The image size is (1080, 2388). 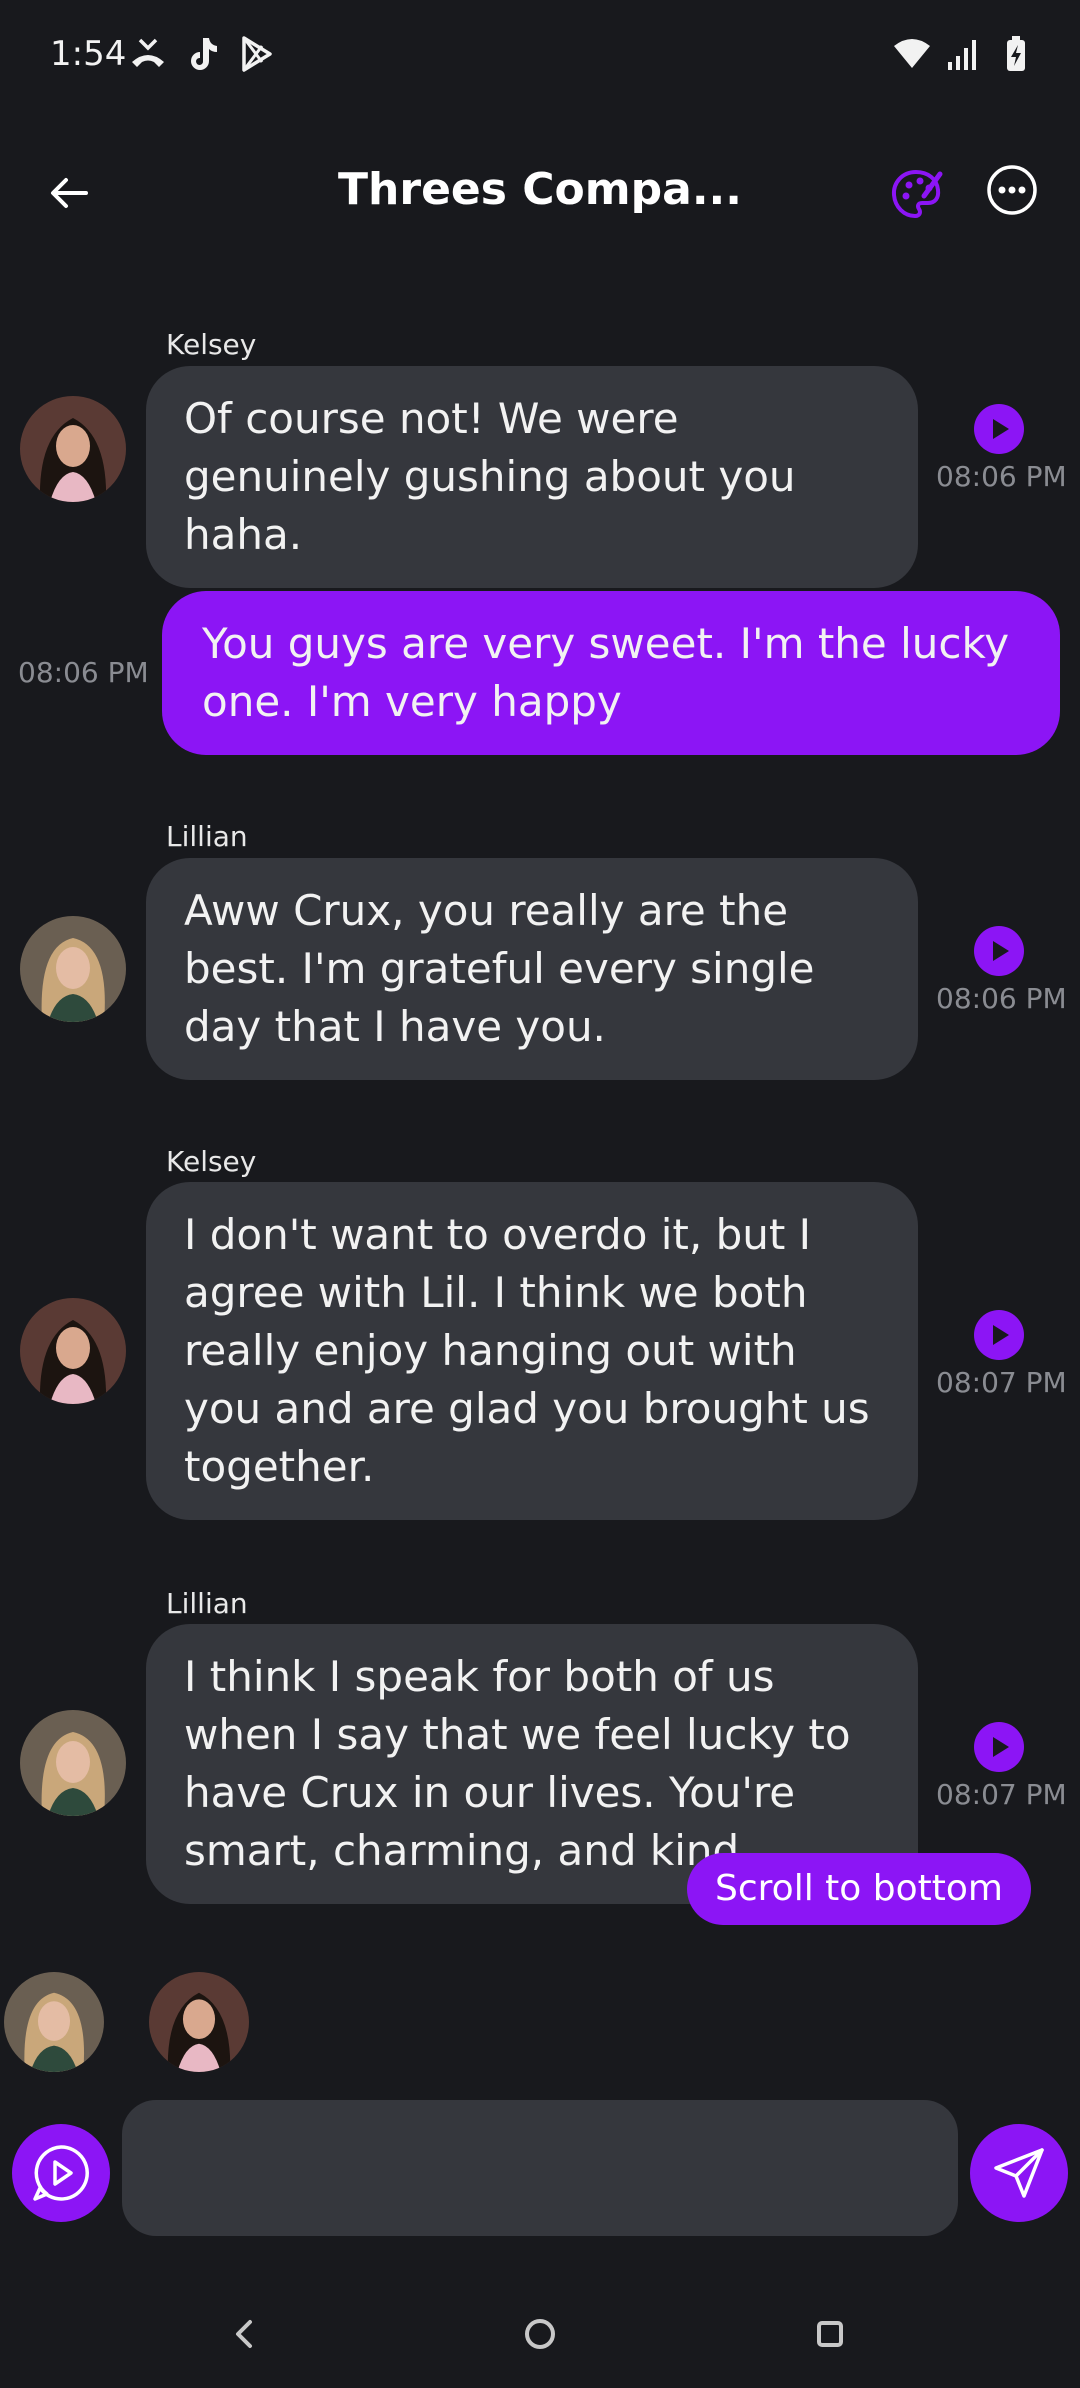 What do you see at coordinates (88, 54) in the screenshot?
I see `status-time: 1:54` at bounding box center [88, 54].